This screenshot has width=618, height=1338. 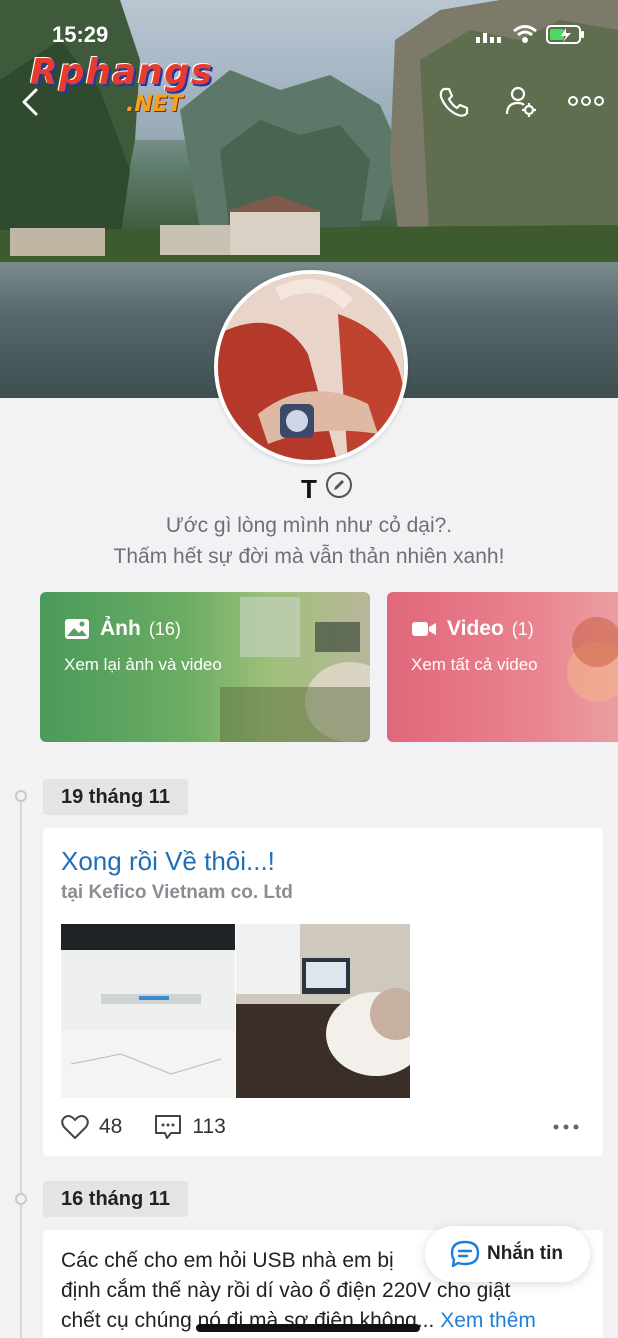 What do you see at coordinates (143, 1127) in the screenshot?
I see `post-actions: 48 113` at bounding box center [143, 1127].